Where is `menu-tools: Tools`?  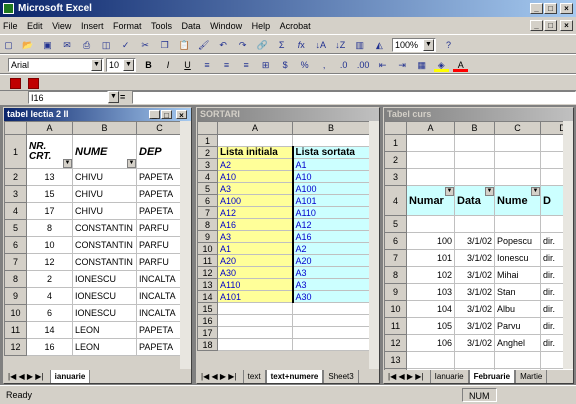
menu-tools: Tools is located at coordinates (161, 26).